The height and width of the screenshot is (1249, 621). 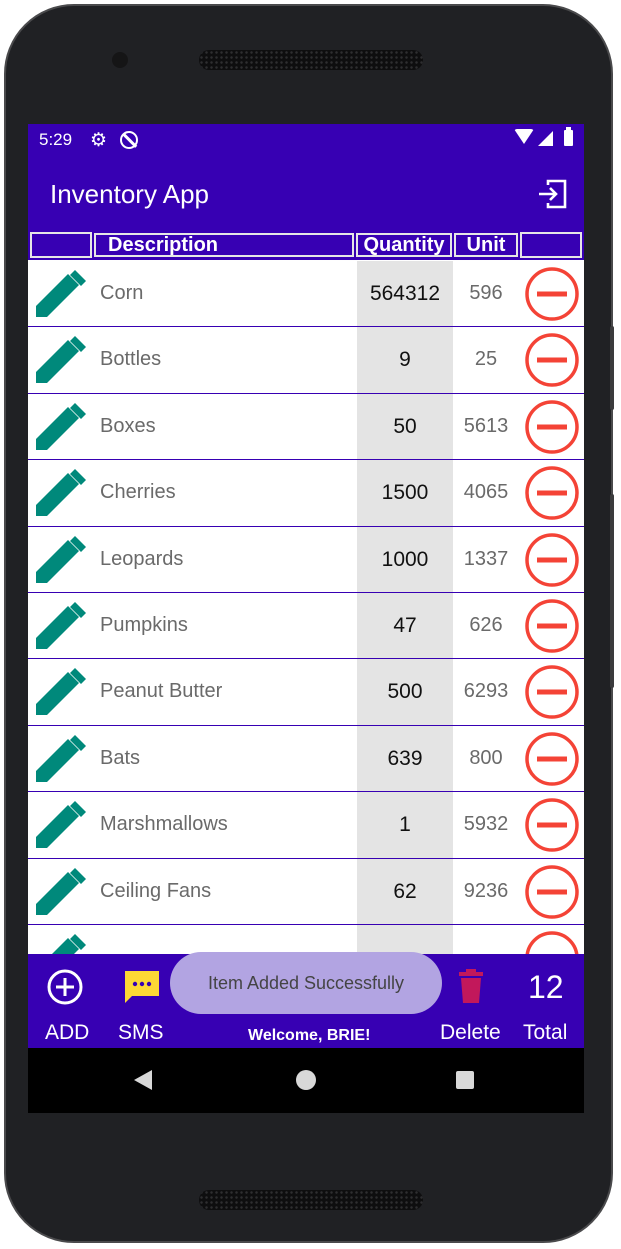 I want to click on front-camera, so click(x=120, y=60).